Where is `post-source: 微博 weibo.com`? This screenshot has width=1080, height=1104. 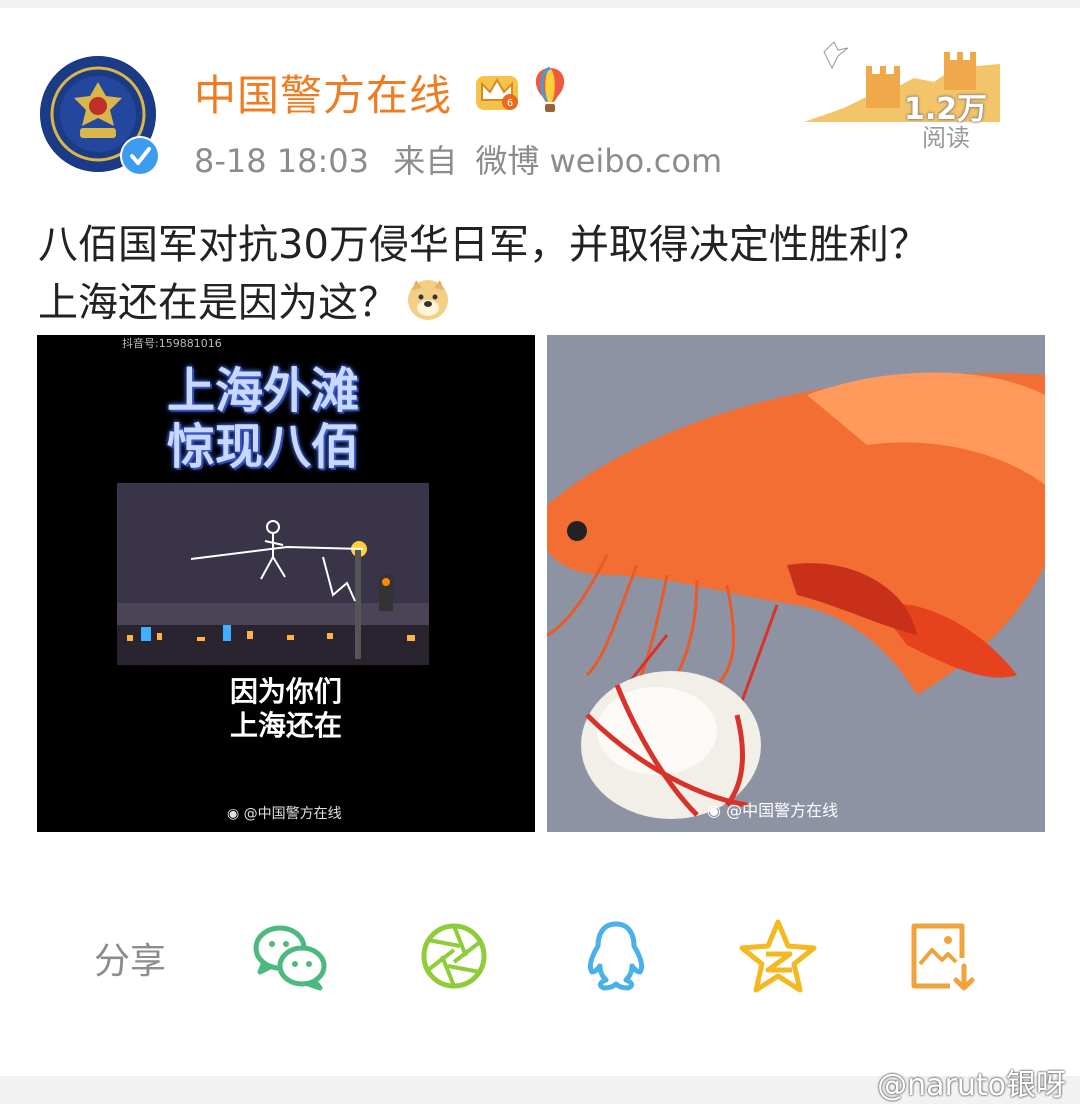 post-source: 微博 weibo.com is located at coordinates (599, 161).